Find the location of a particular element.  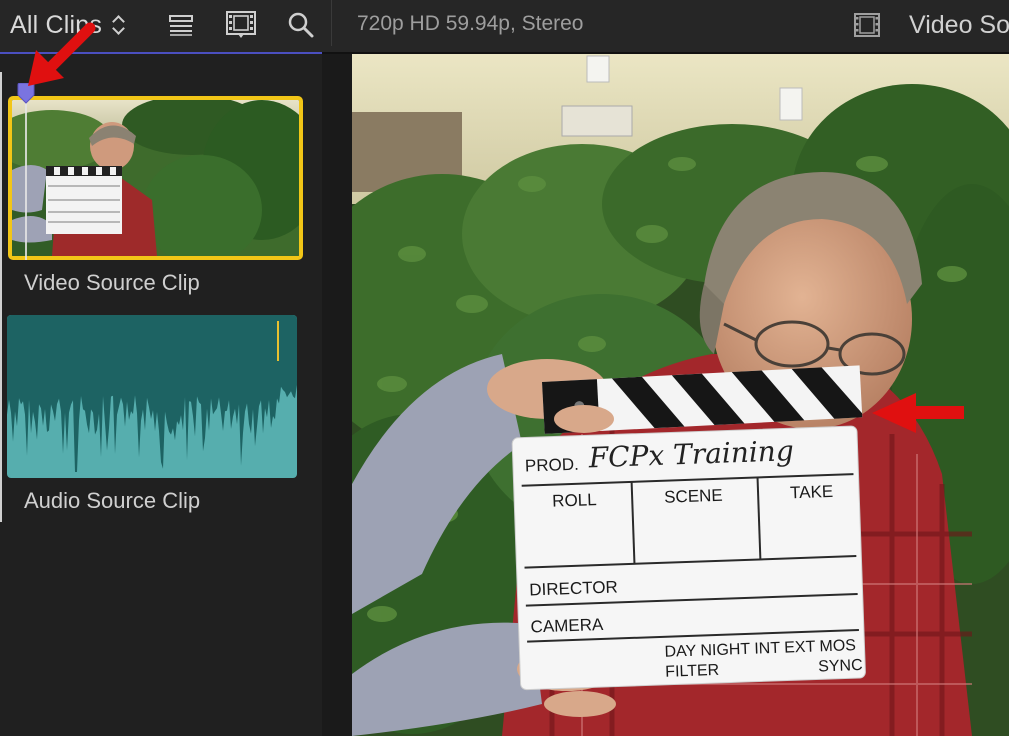

slate-filter-label: FILTER is located at coordinates (692, 671).